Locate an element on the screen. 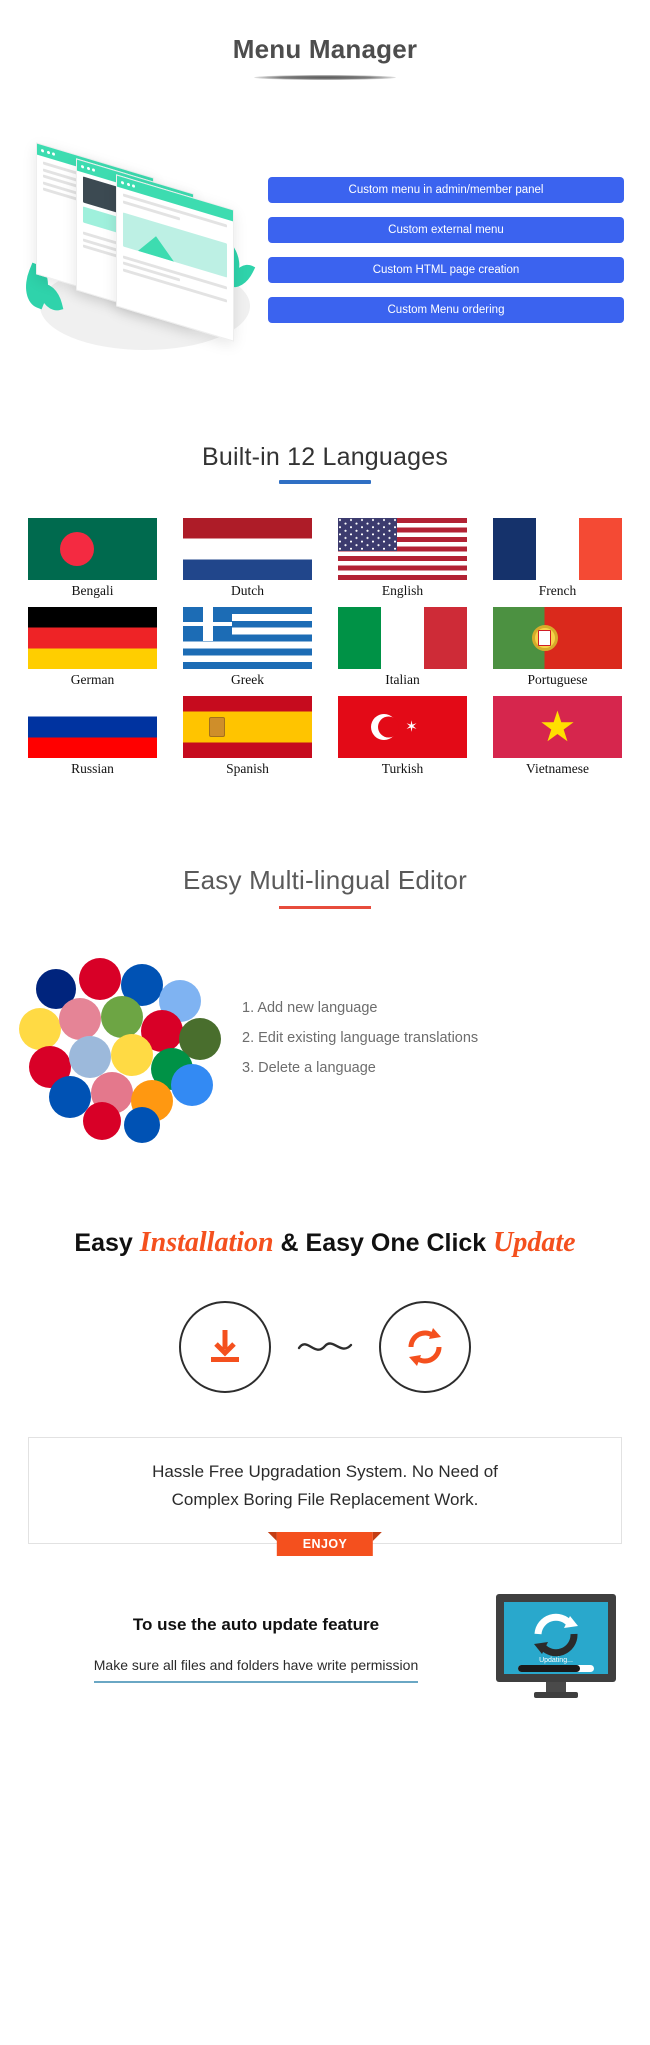  flag-cluster-illustration is located at coordinates (122, 1045).